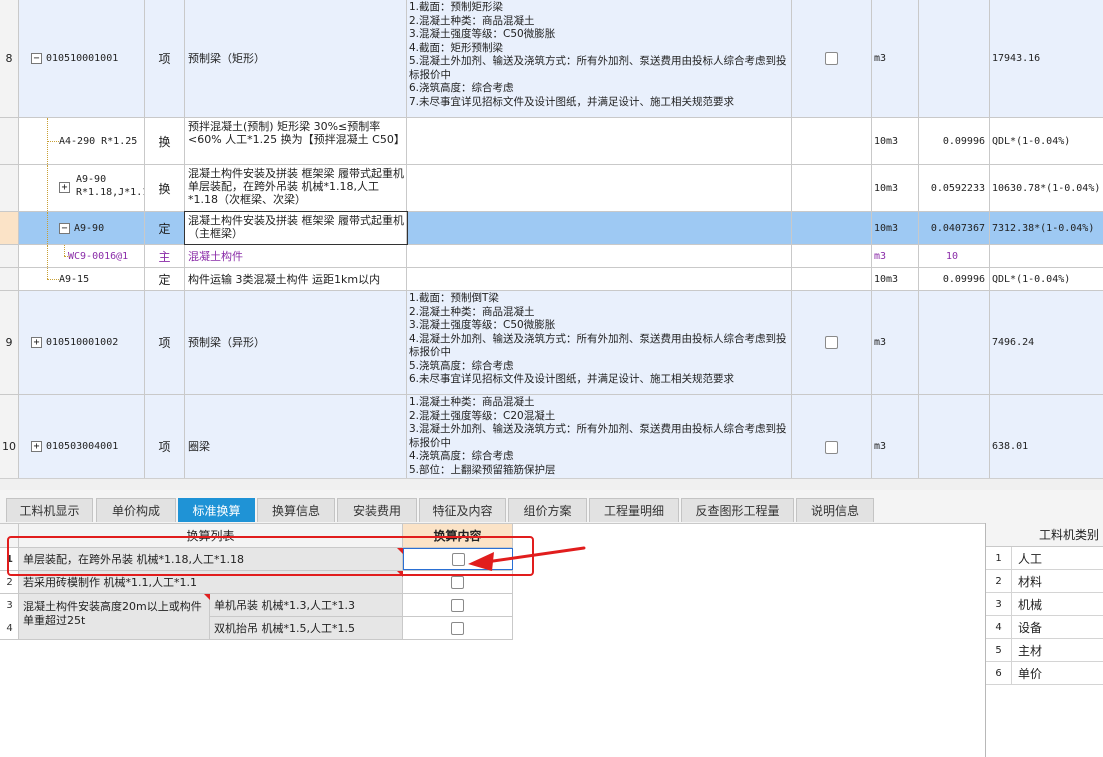  What do you see at coordinates (296, 228) in the screenshot?
I see `item-name-editor: 混凝土构件安装及拼装 框架梁 履带式起重机 （主框梁）` at bounding box center [296, 228].